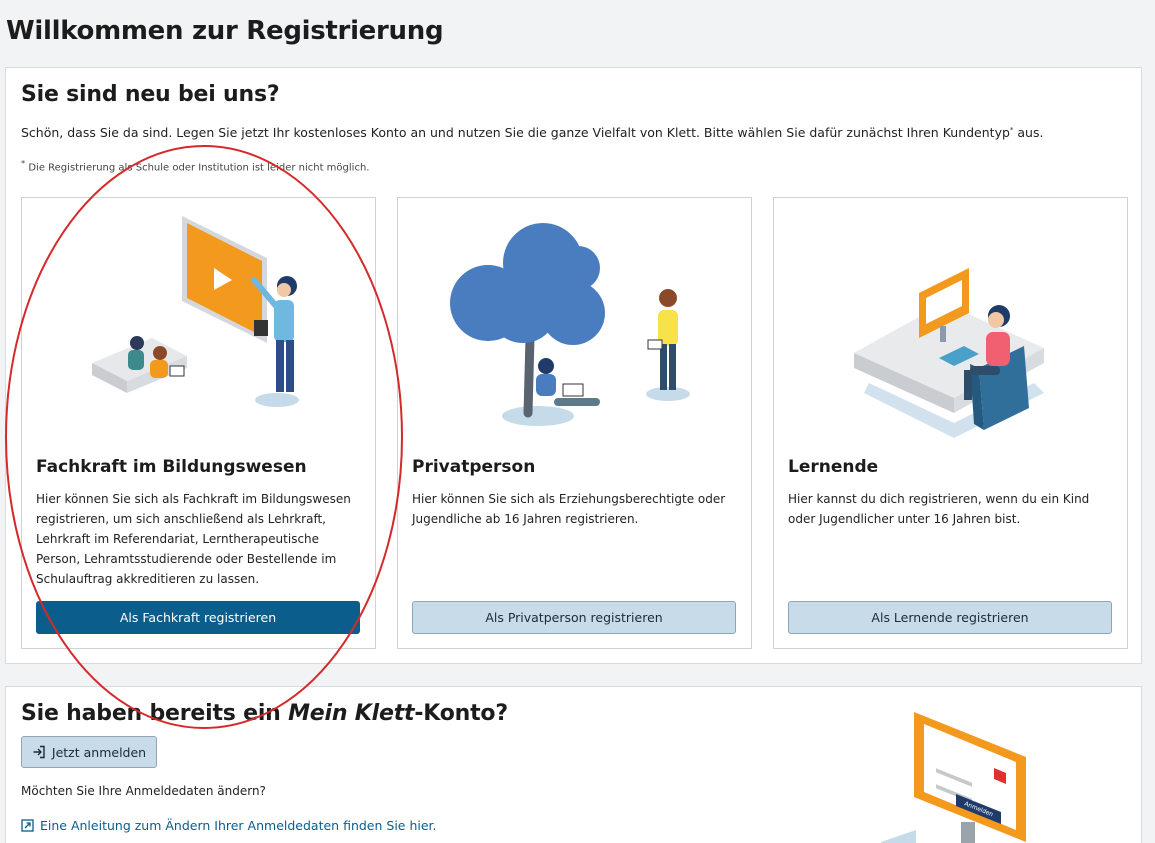 This screenshot has height=843, width=1155. Describe the element at coordinates (474, 467) in the screenshot. I see `card-title: Privatperson` at that location.